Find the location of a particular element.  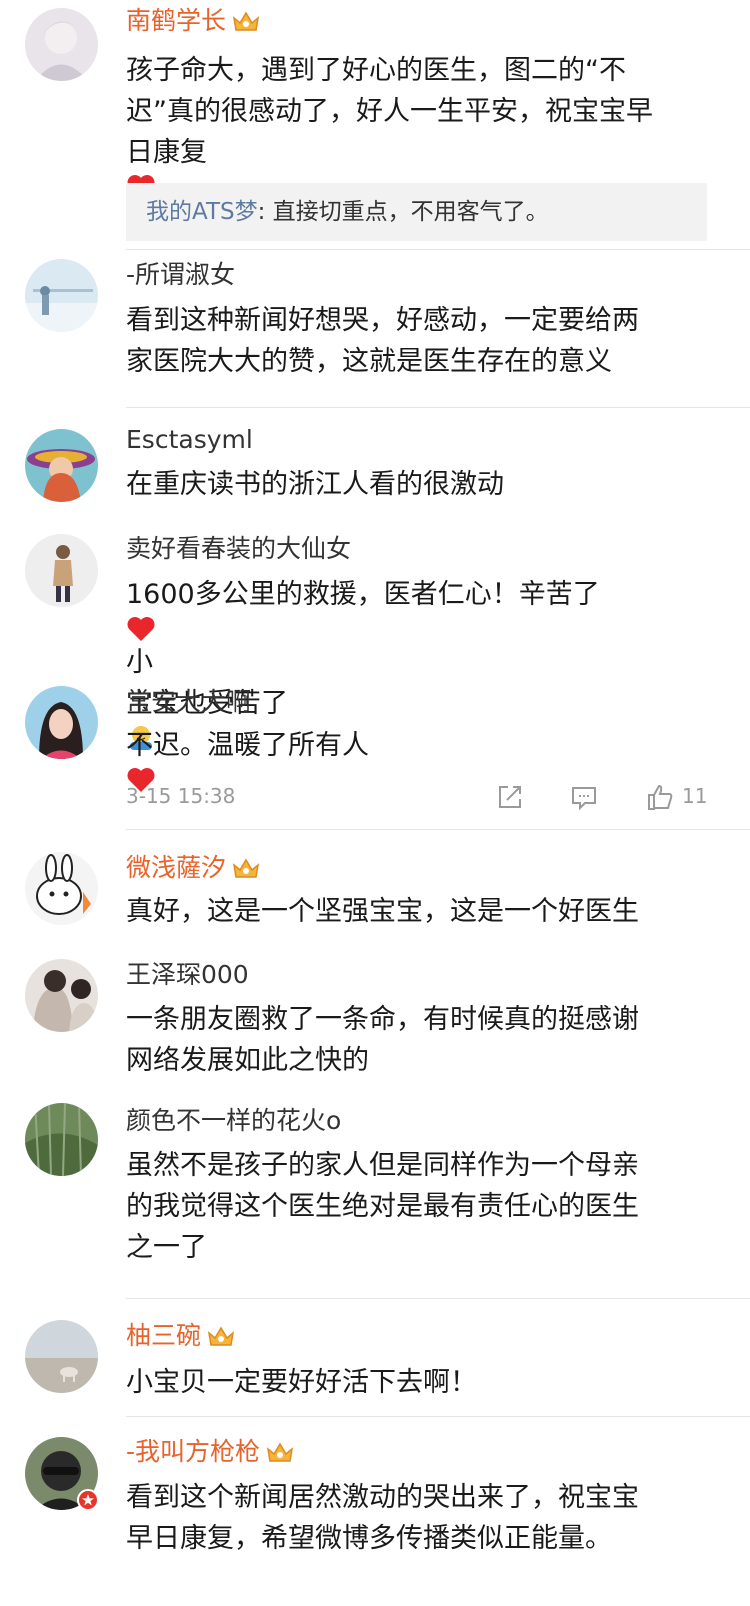

comment-text: 一条朋友圈救了一条命，有时候真的挺感谢 网络发展如此之快的 is located at coordinates (382, 1040).